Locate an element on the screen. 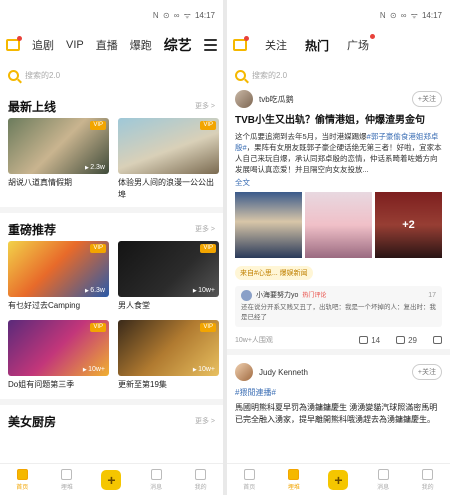 The image size is (450, 495). like-button: 14 is located at coordinates (369, 340).